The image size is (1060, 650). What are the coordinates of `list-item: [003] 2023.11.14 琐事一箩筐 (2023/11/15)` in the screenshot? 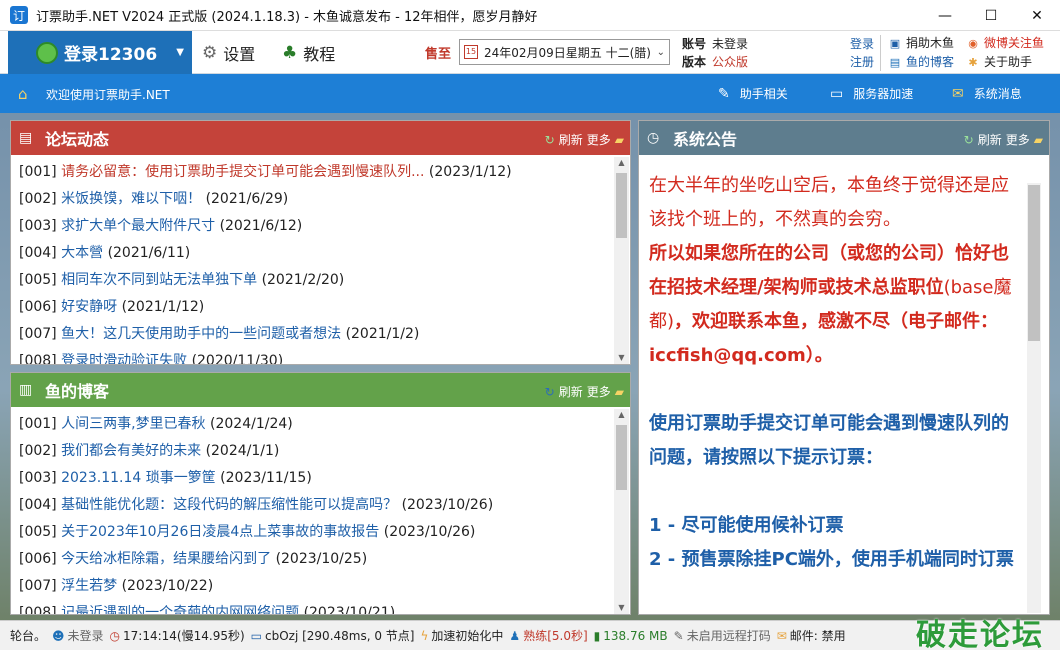 It's located at (316, 478).